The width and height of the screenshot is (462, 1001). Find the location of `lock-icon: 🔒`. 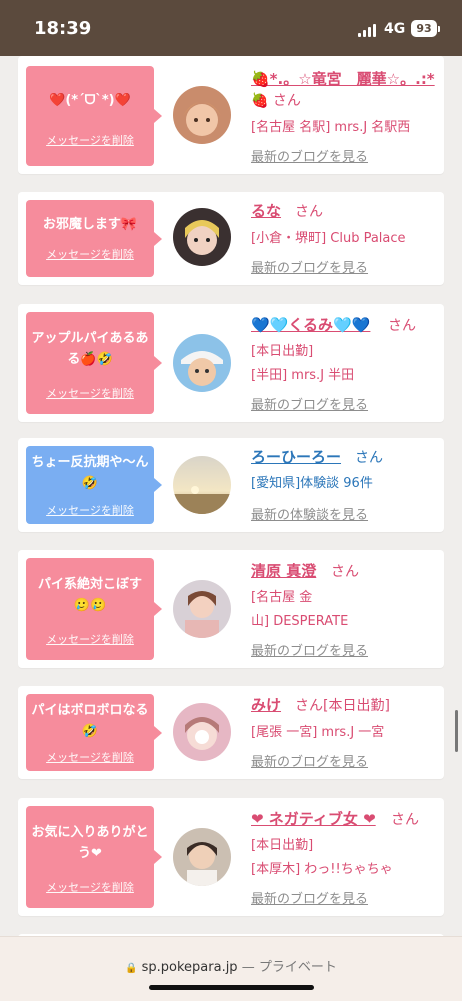

lock-icon: 🔒 is located at coordinates (131, 968).